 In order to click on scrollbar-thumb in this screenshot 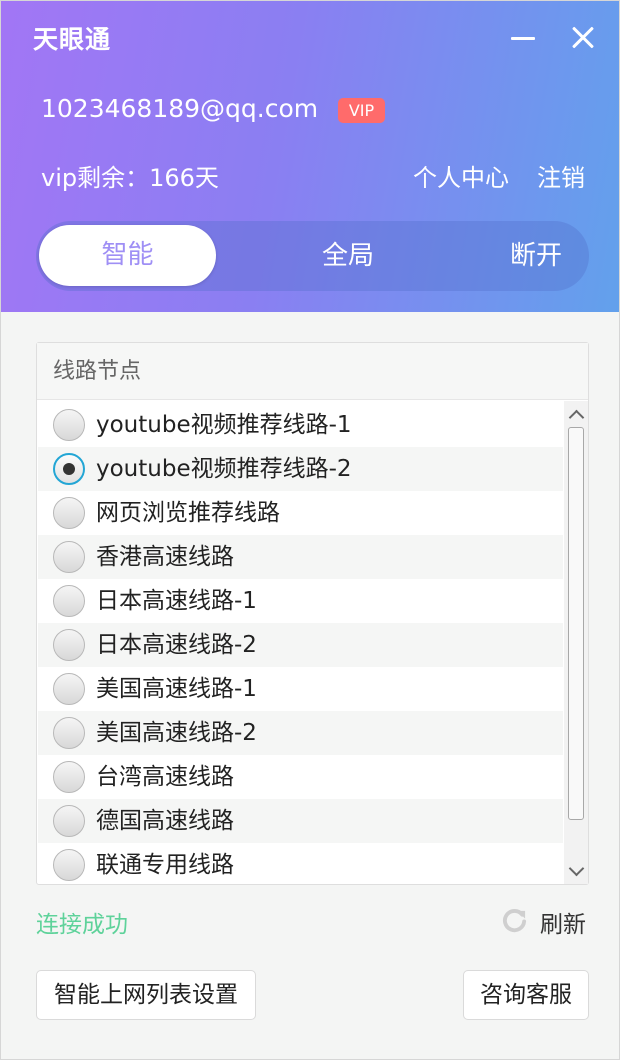, I will do `click(576, 623)`.